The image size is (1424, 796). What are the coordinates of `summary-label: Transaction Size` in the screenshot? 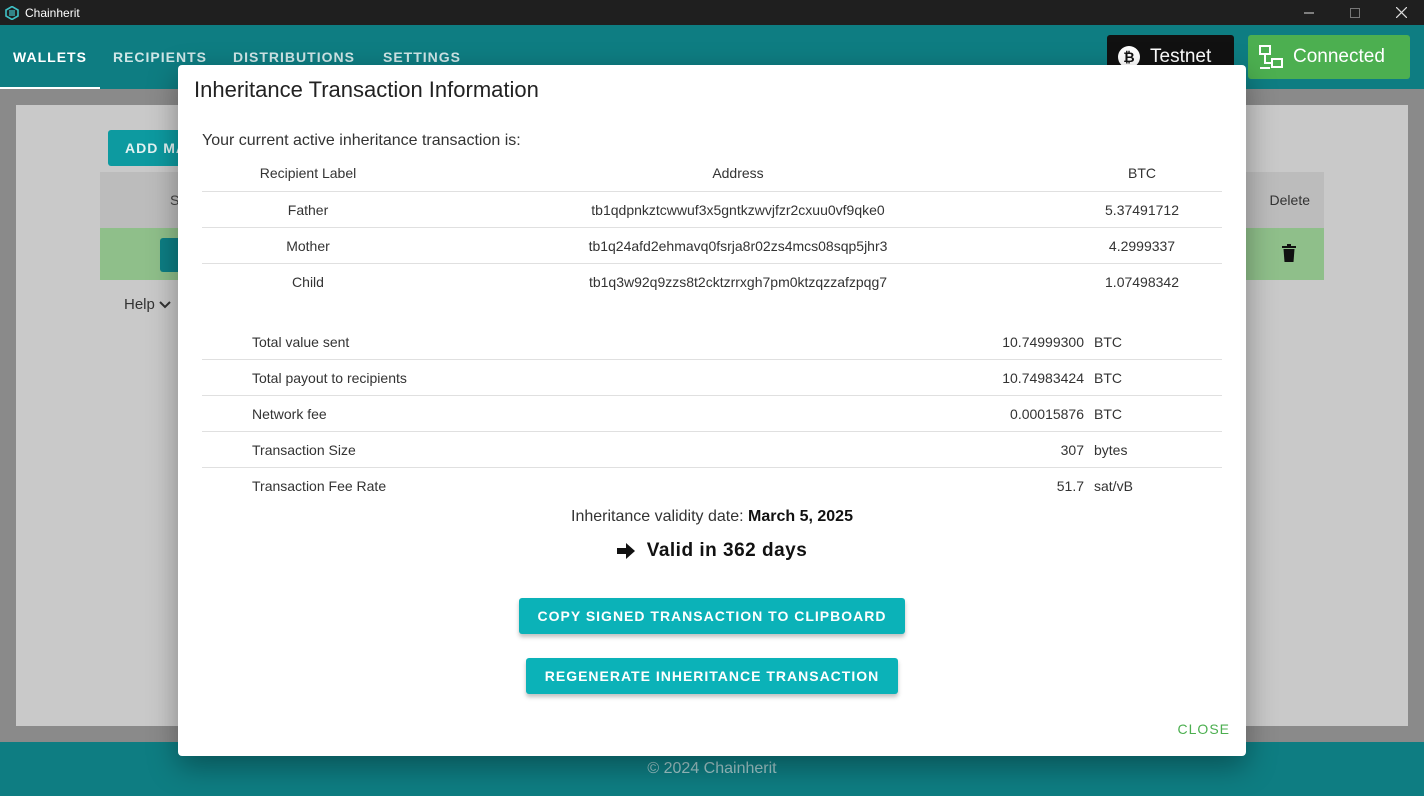 It's located at (304, 449).